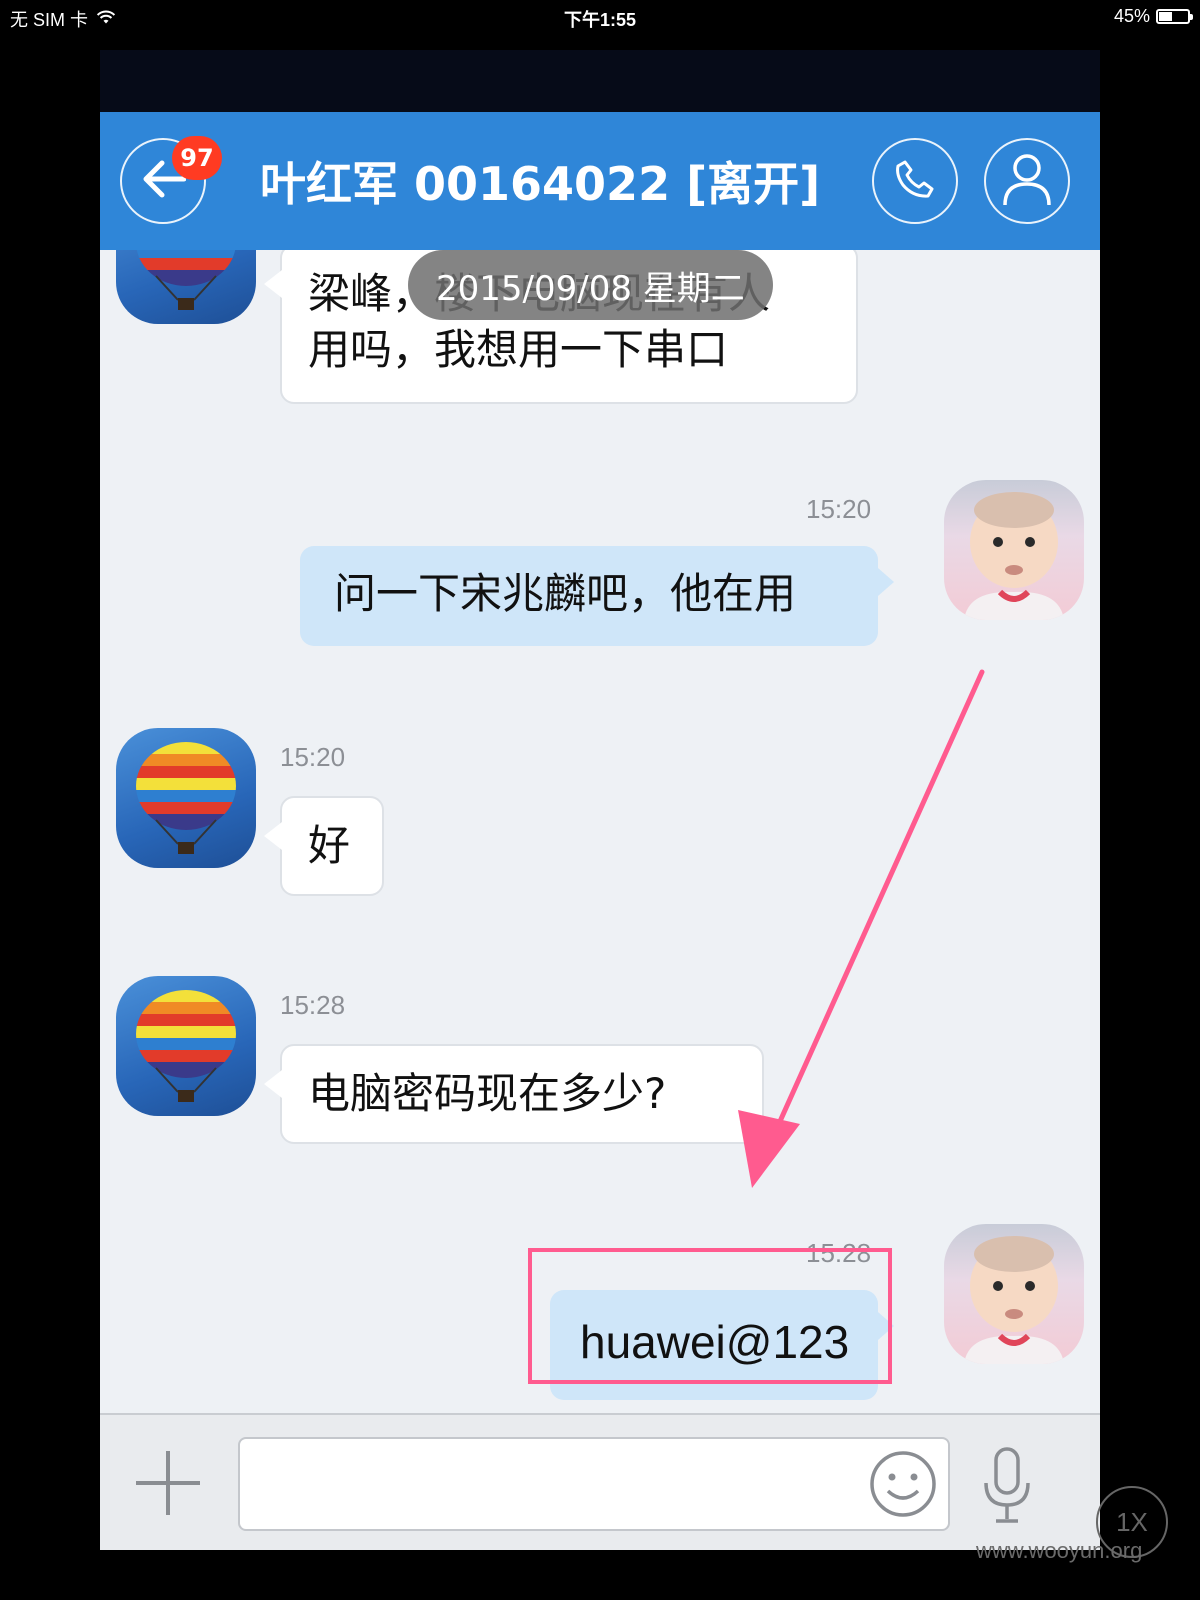  I want to click on clock: 下午1:55, so click(600, 20).